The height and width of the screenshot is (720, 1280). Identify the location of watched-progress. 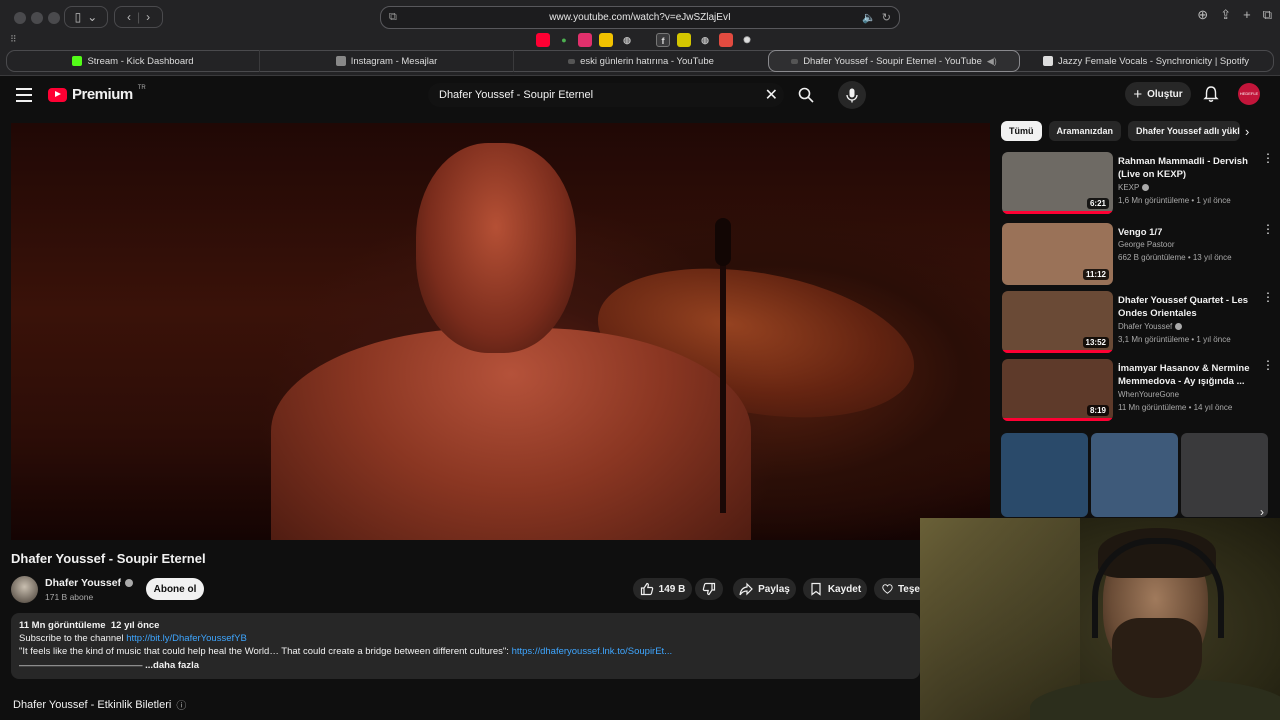
(1057, 419).